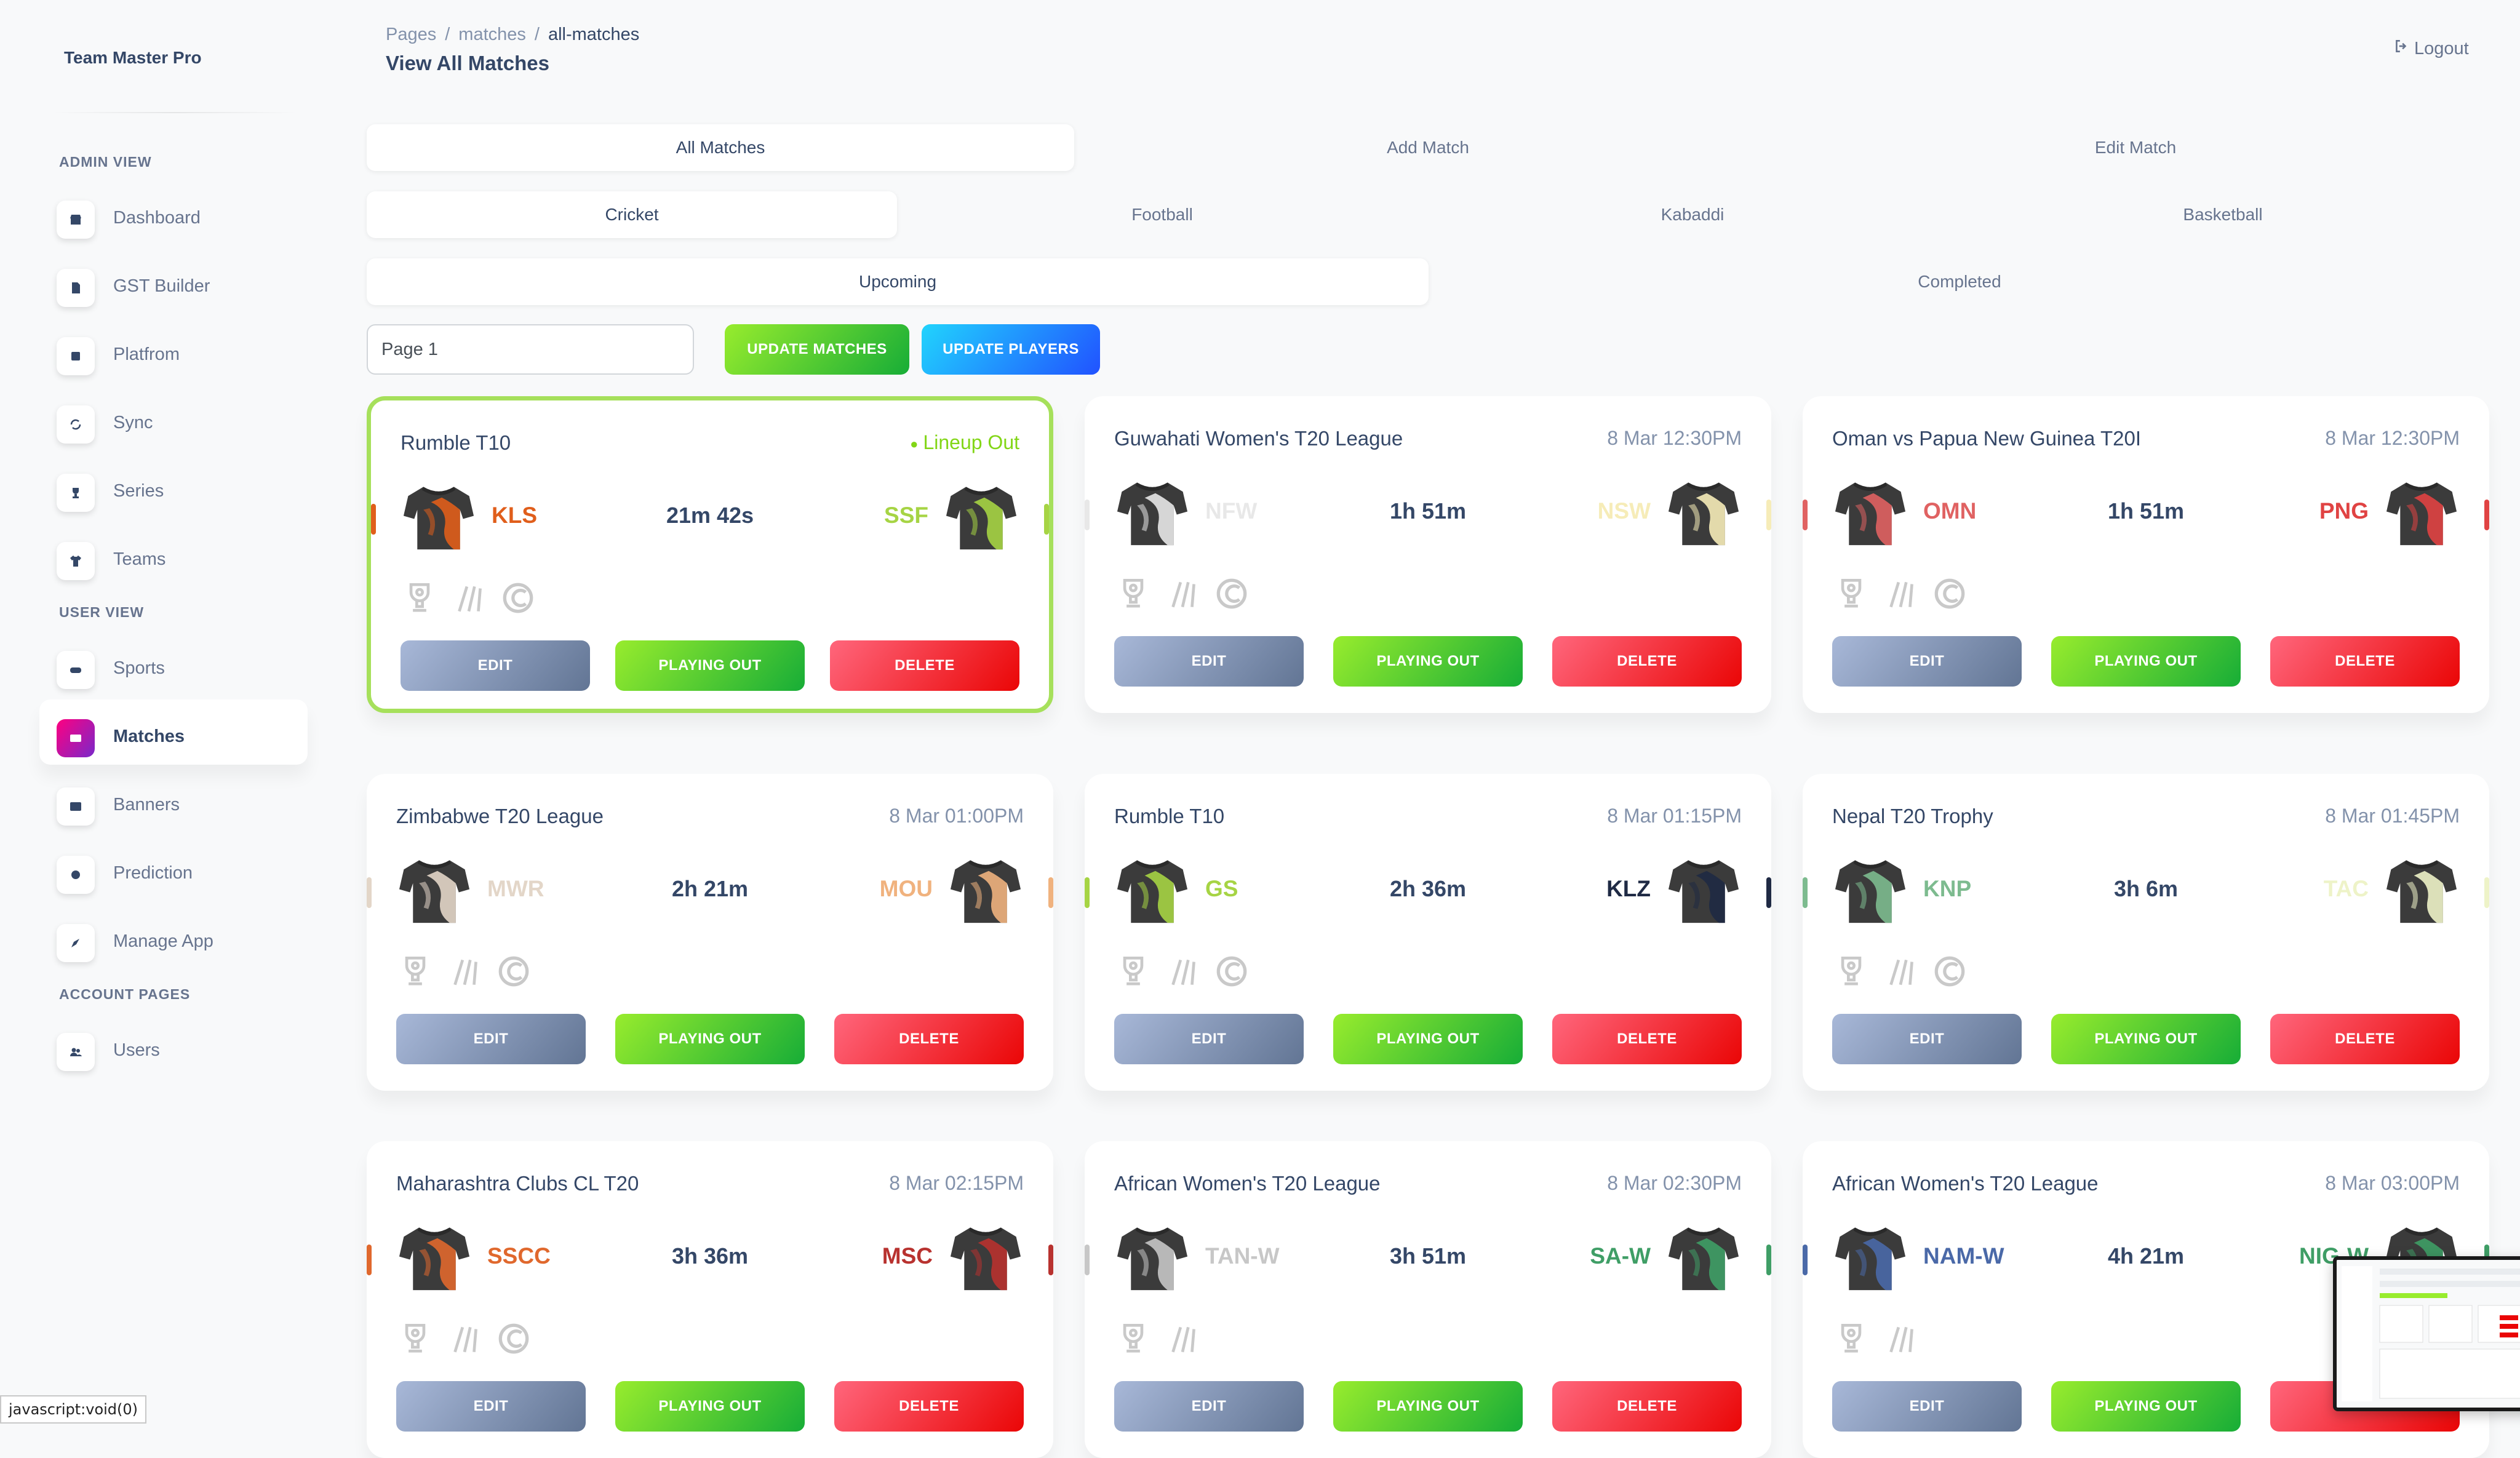 The width and height of the screenshot is (2520, 1458). What do you see at coordinates (492, 34) in the screenshot?
I see `breadcrumb-matches: matches` at bounding box center [492, 34].